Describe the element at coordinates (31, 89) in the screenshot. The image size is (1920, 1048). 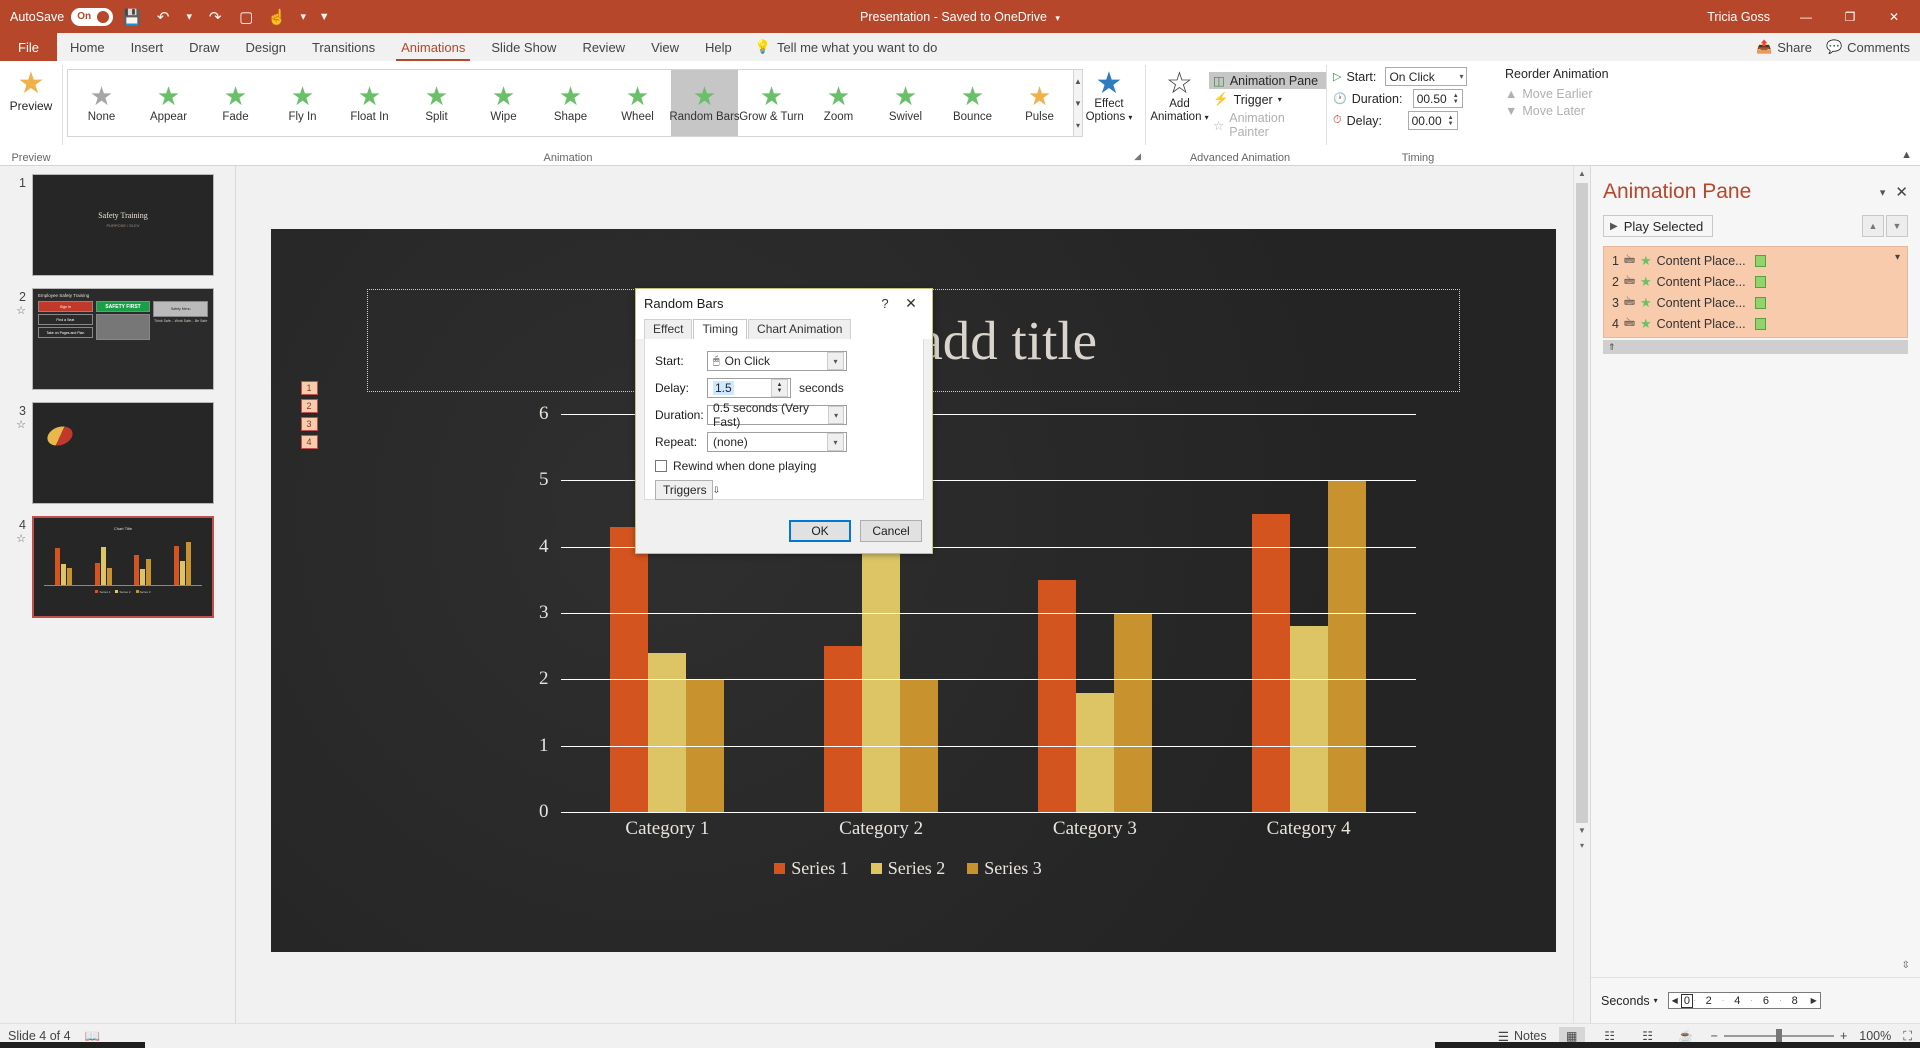
I see `preview-button: ★ Preview` at that location.